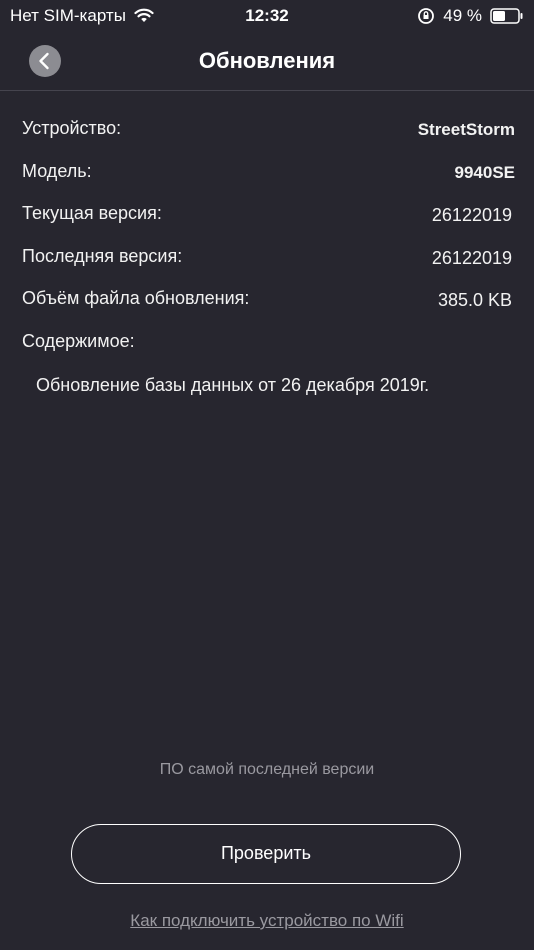 Image resolution: width=534 pixels, height=950 pixels. Describe the element at coordinates (268, 133) in the screenshot. I see `device-row: Устройство: StreetStorm` at that location.